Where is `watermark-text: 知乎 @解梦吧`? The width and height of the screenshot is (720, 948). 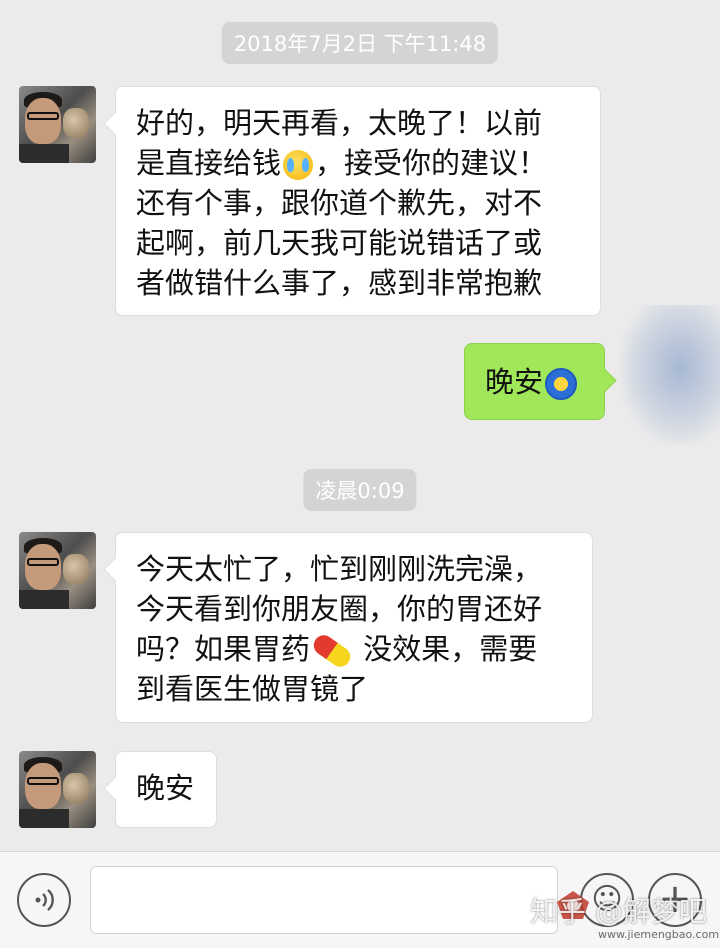
watermark-text: 知乎 @解梦吧 is located at coordinates (618, 911).